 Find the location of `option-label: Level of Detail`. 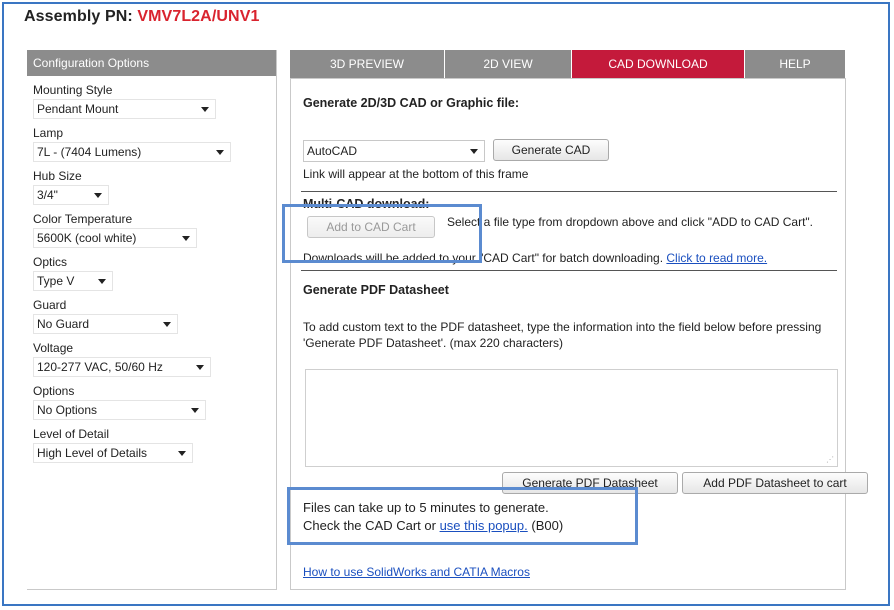

option-label: Level of Detail is located at coordinates (71, 434).